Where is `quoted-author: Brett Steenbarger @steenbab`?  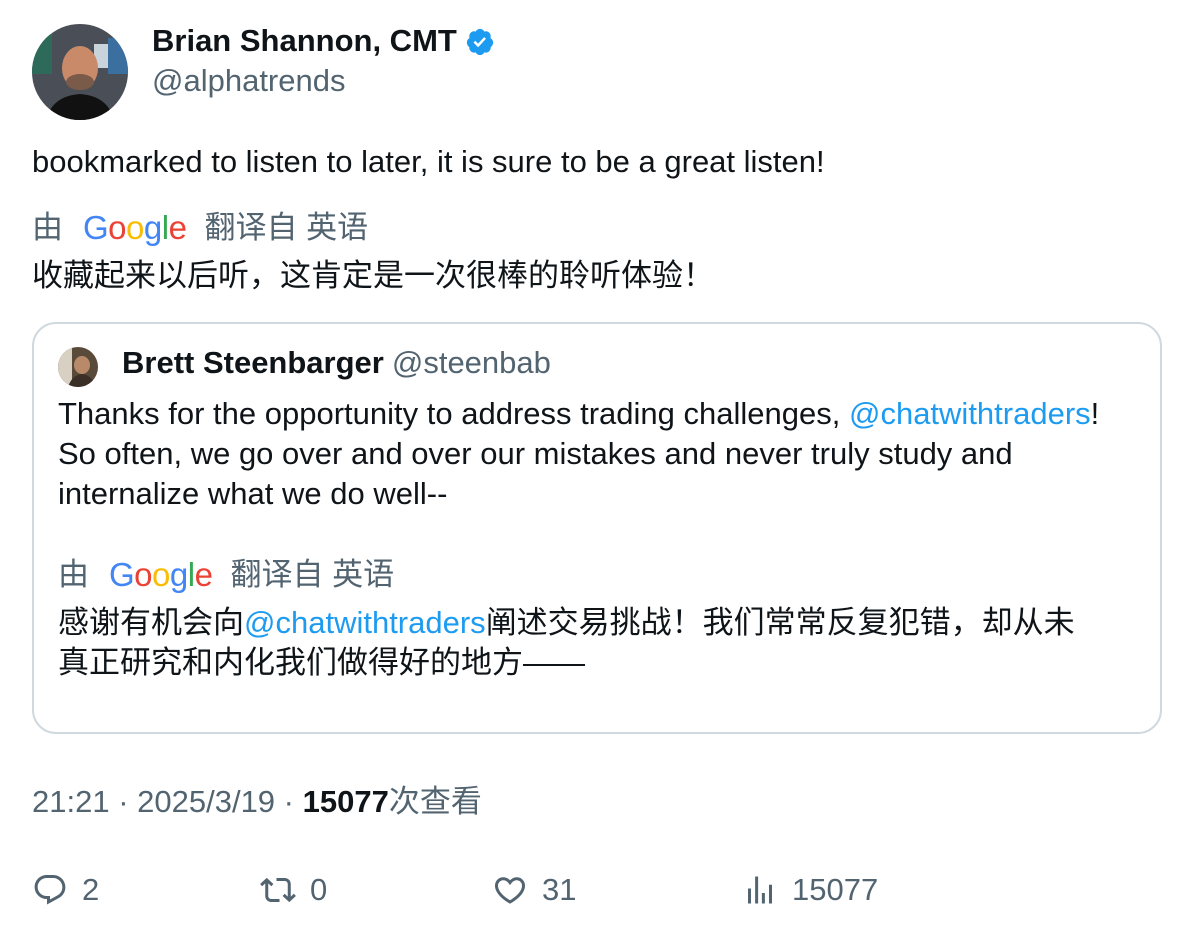 quoted-author: Brett Steenbarger @steenbab is located at coordinates (336, 363).